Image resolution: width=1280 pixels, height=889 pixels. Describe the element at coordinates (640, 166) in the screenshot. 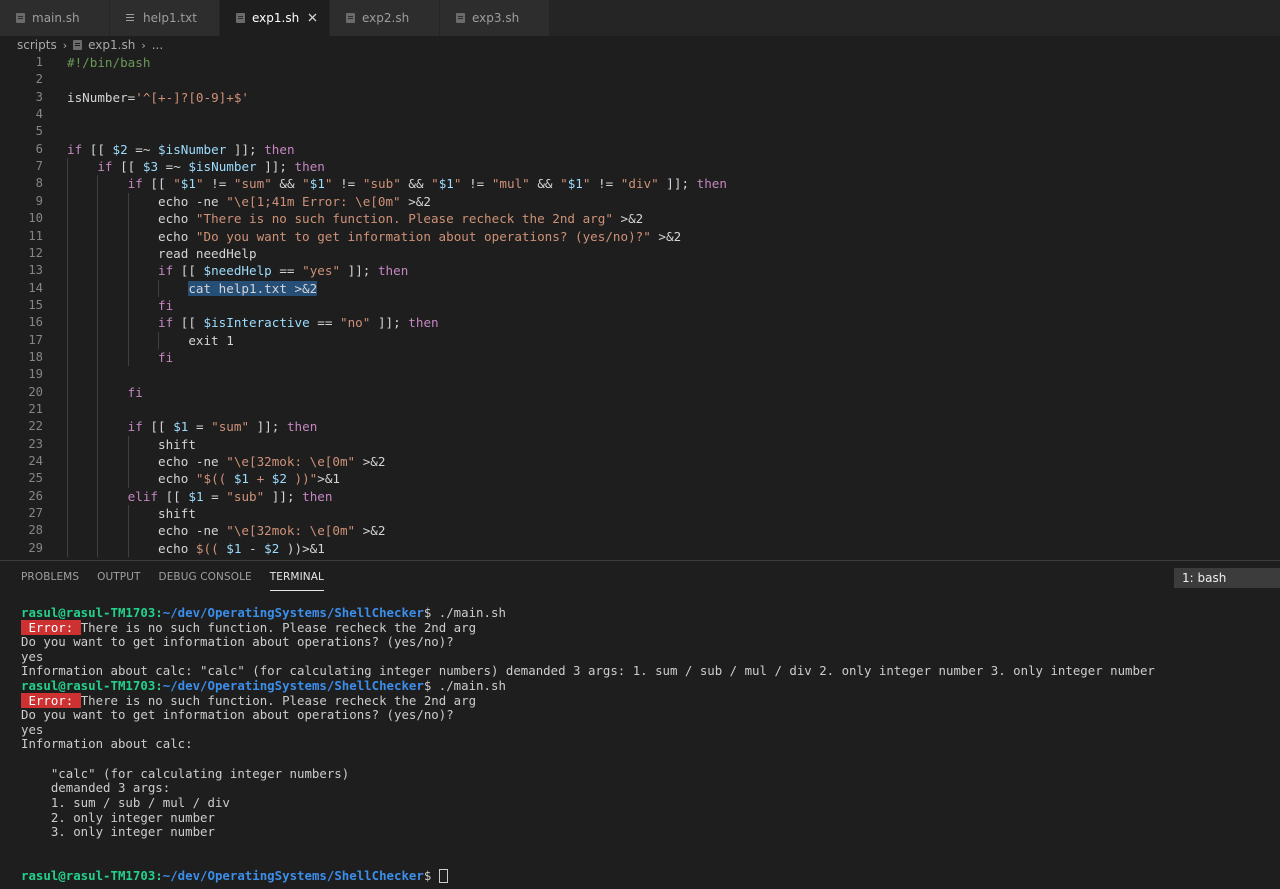

I see `code-line: 7 if [[ $3 =~ $isNumber ]]; then` at that location.